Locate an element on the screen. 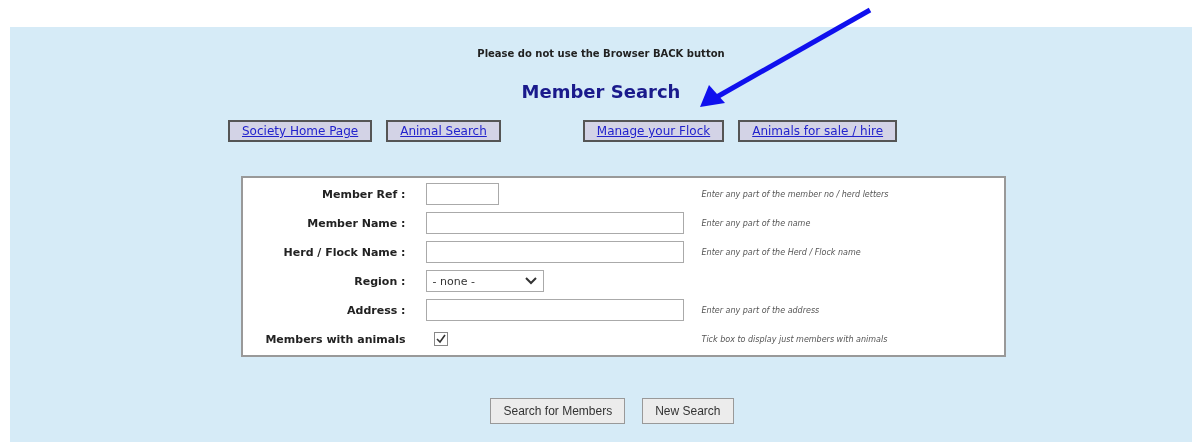  field-hint: Enter any part of the member no / herd letters is located at coordinates (795, 194).